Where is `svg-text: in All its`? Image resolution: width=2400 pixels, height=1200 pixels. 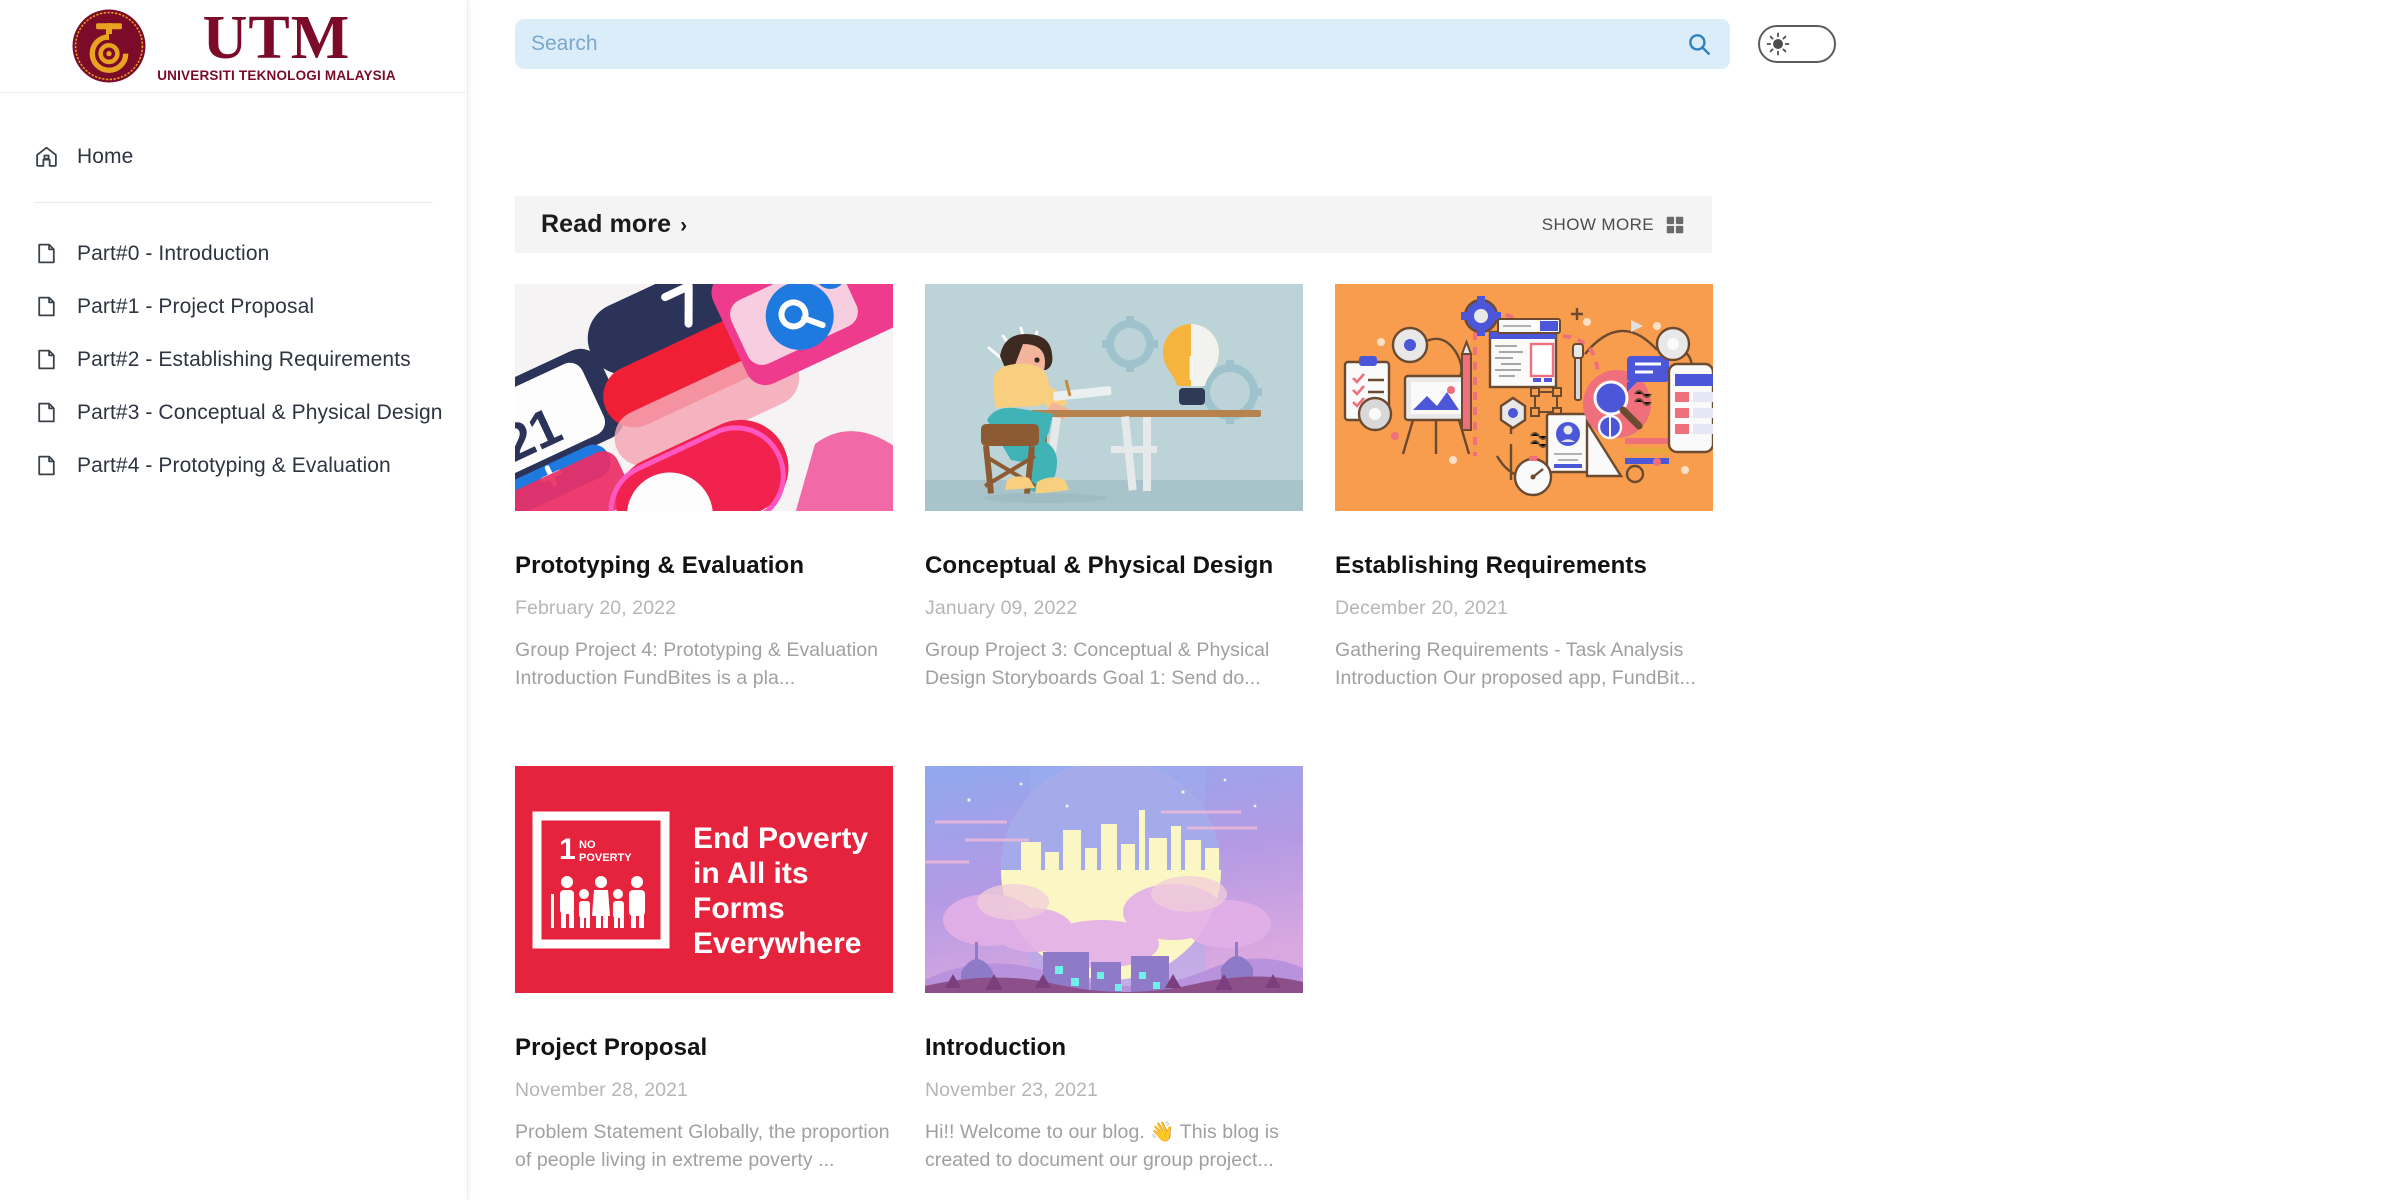
svg-text: in All its is located at coordinates (751, 873).